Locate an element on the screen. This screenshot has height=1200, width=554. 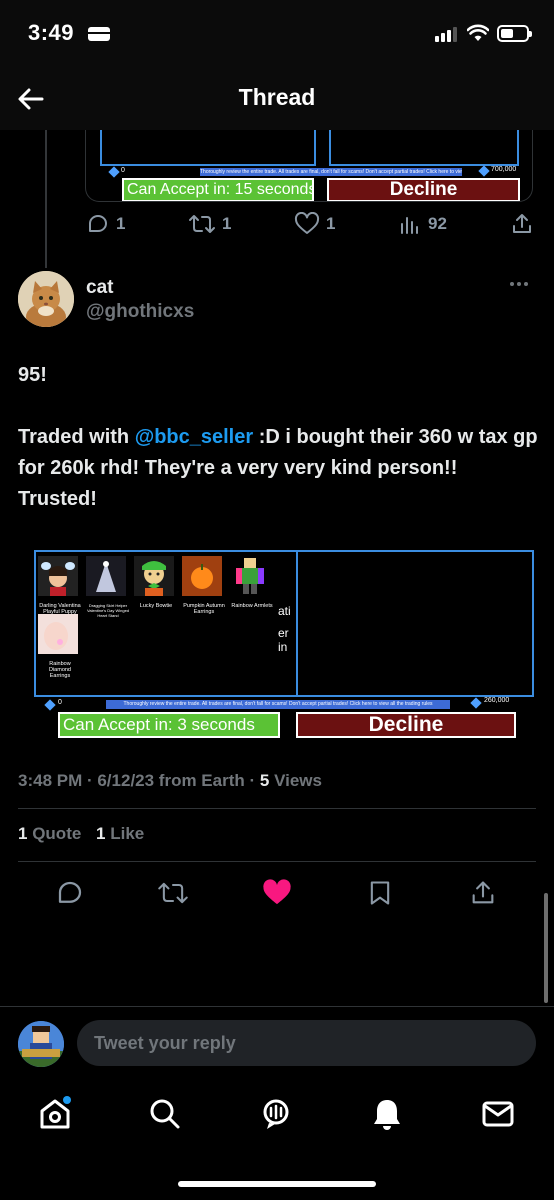
trade-item: Lucky Bowtie is located at coordinates (156, 582).